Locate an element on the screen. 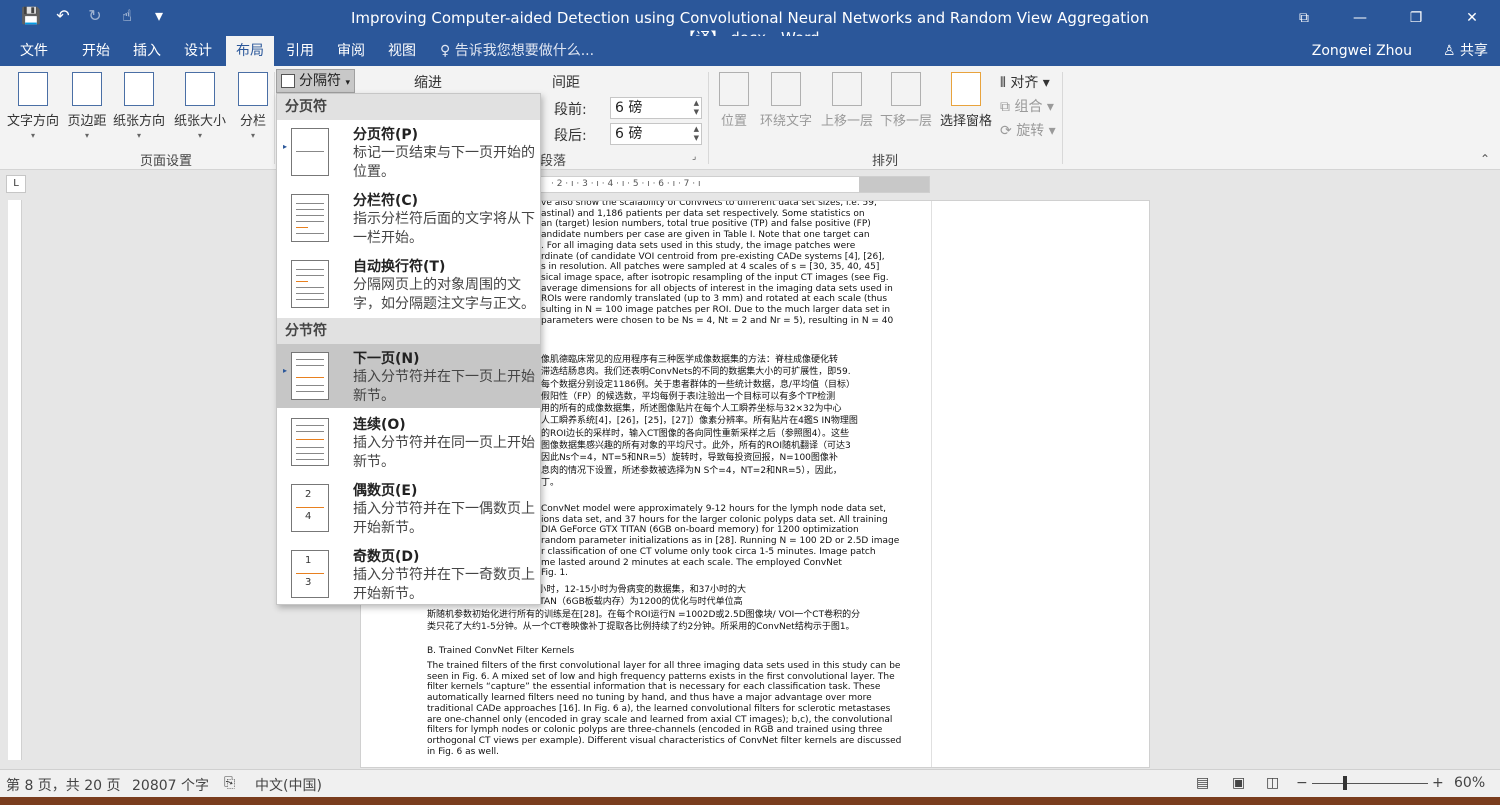  menu-item-column-break: 分栏符(C) 指示分栏符后面的文字将从下一栏开始。 is located at coordinates (408, 218).